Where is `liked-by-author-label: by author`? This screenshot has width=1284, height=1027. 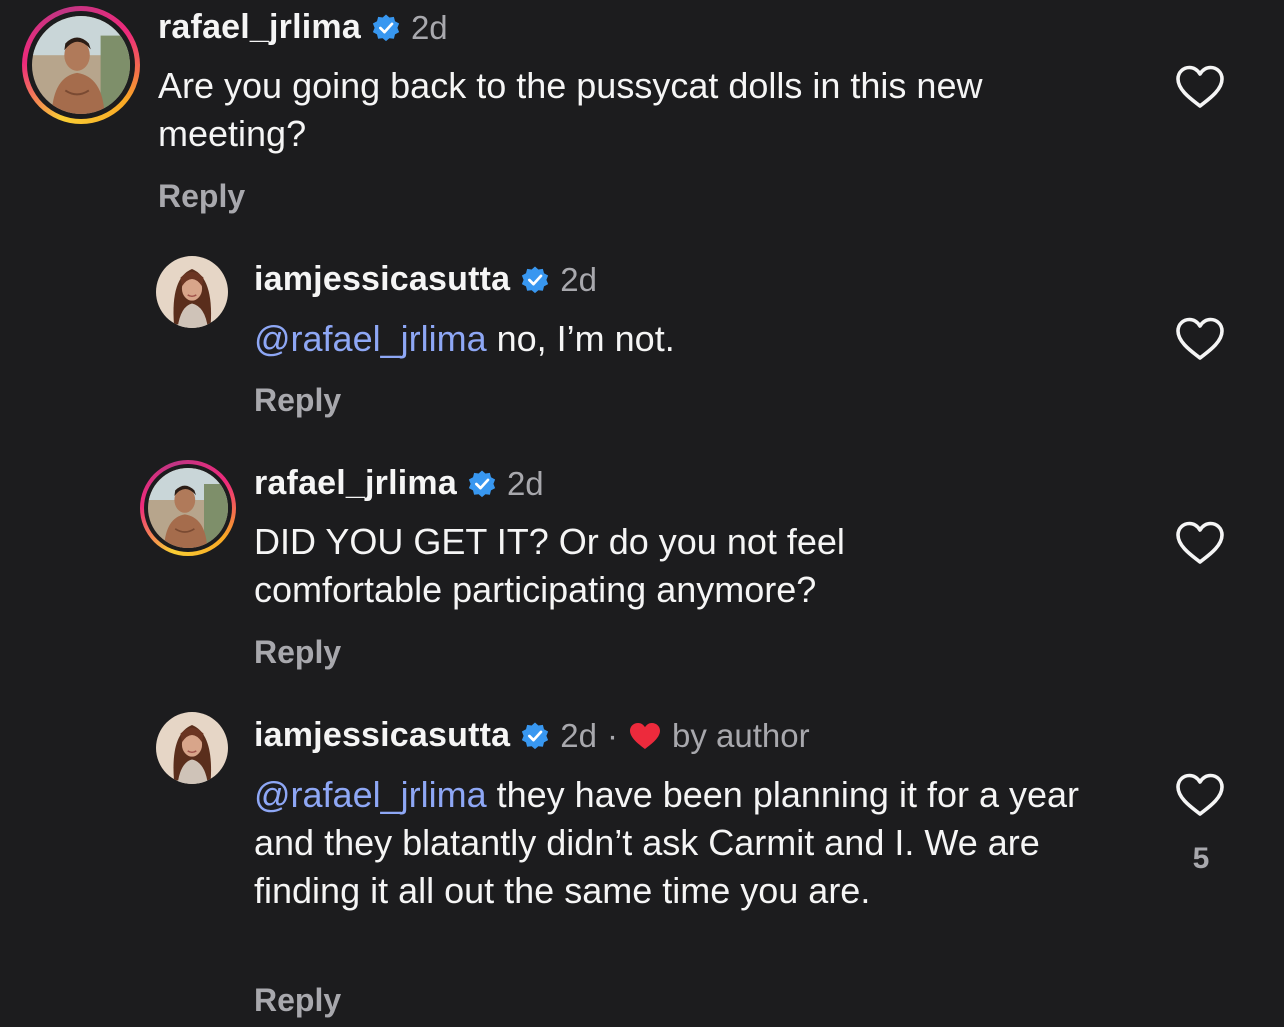
liked-by-author-label: by author is located at coordinates (740, 735).